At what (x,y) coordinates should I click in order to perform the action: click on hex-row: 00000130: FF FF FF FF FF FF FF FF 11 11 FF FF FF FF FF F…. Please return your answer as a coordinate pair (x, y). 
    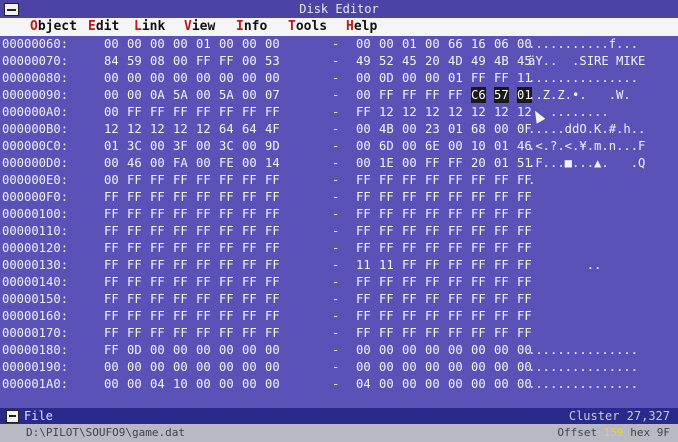
    Looking at the image, I should click on (339, 265).